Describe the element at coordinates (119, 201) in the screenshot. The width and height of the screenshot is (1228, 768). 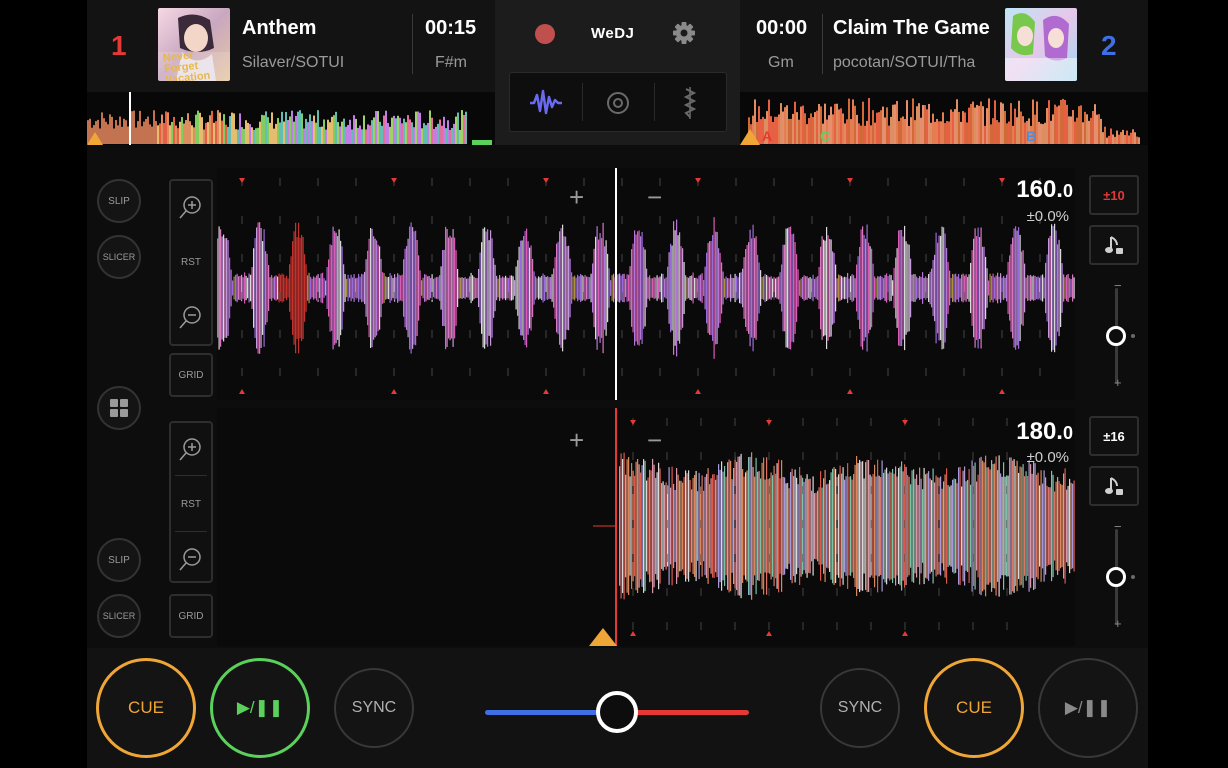
I see `deck1-slip-button: SLIP` at that location.